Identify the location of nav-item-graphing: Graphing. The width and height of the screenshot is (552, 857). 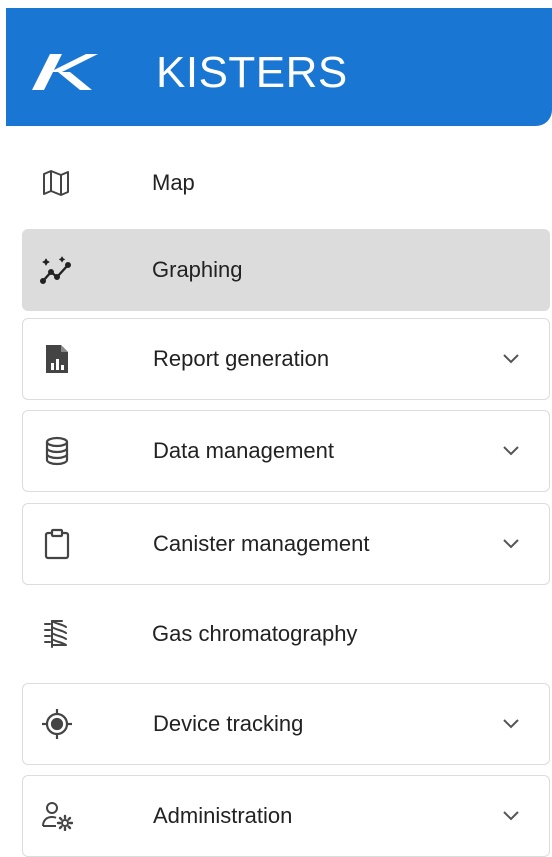
(286, 270).